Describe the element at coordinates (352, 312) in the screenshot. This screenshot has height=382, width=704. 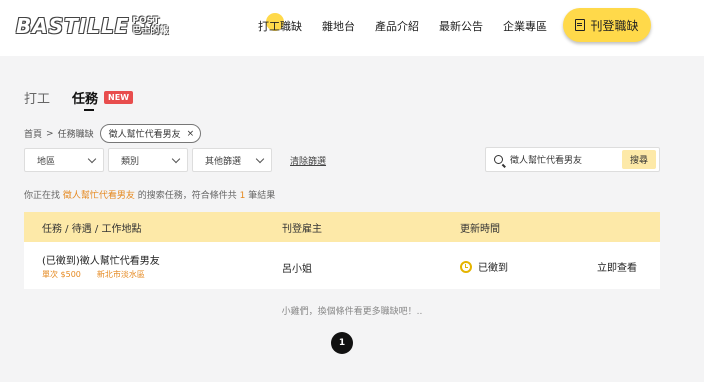
I see `more-hint: 小雞們，換個條件看更多職缺吧！..` at that location.